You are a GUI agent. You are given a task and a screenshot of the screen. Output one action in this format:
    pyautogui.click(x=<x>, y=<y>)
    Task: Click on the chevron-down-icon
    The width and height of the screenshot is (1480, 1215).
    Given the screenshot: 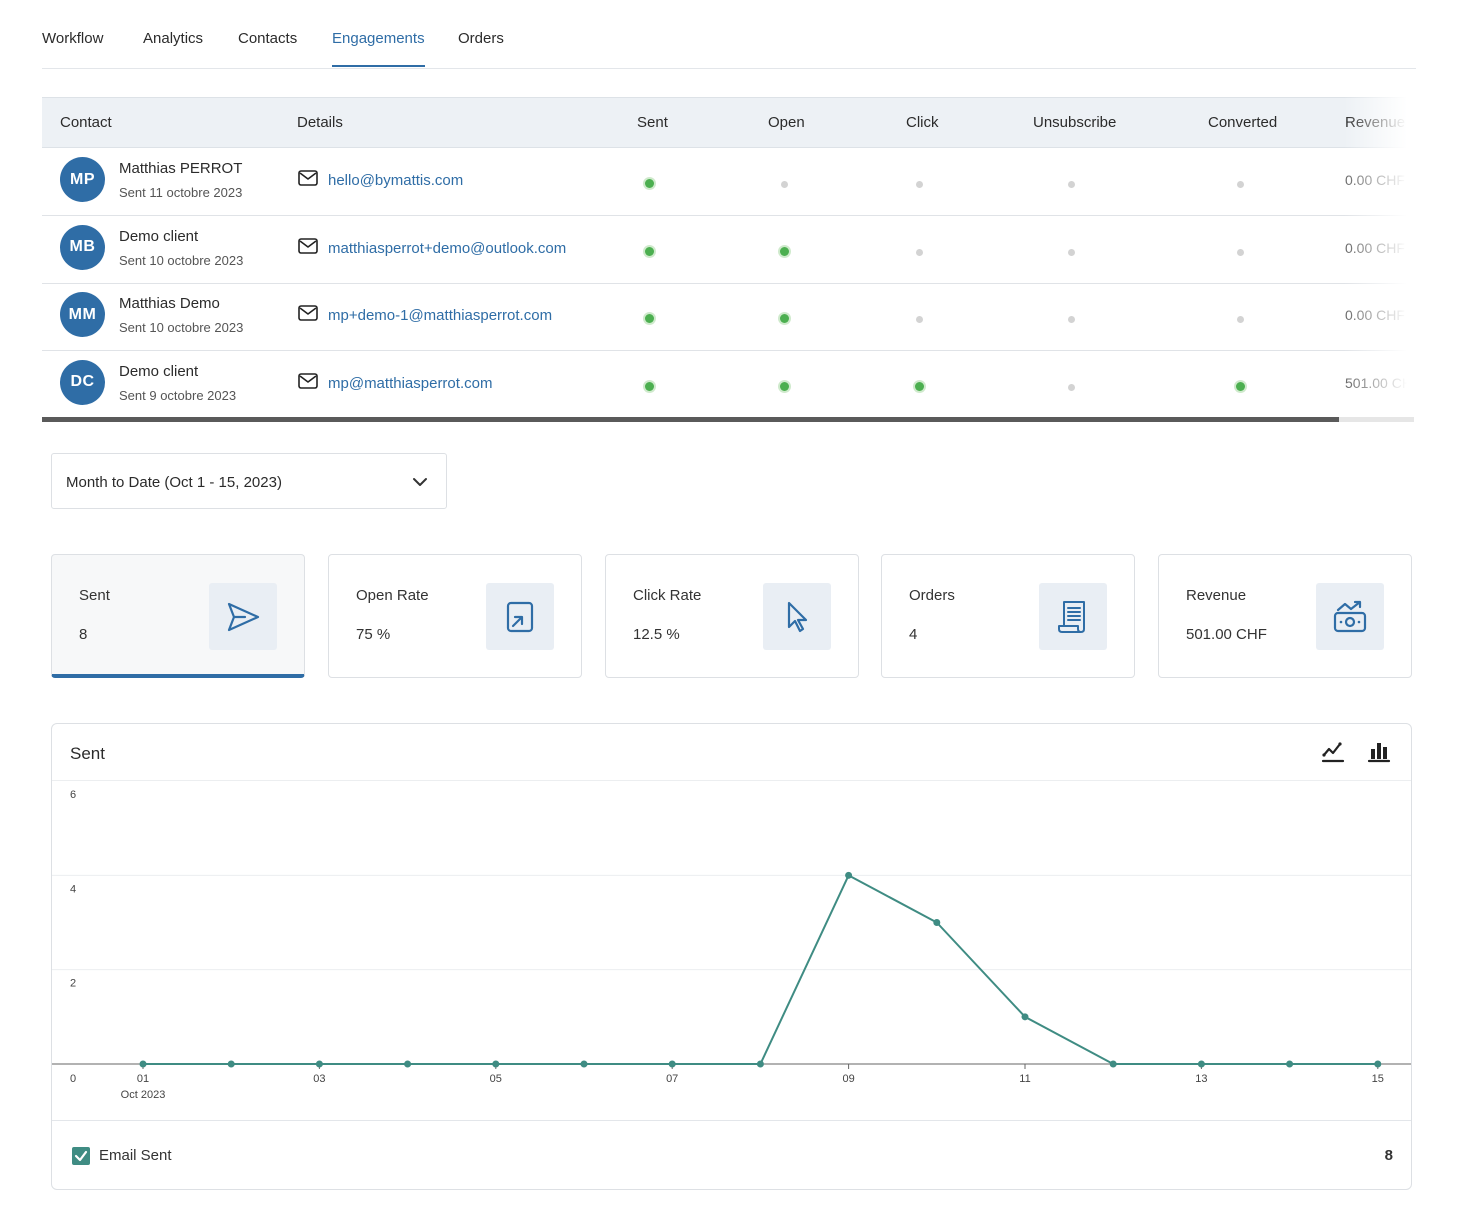 What is the action you would take?
    pyautogui.click(x=420, y=482)
    